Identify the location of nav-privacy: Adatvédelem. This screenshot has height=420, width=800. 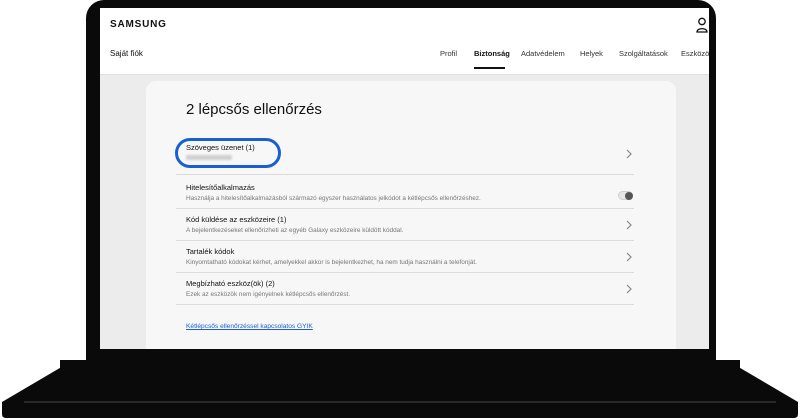
(543, 53).